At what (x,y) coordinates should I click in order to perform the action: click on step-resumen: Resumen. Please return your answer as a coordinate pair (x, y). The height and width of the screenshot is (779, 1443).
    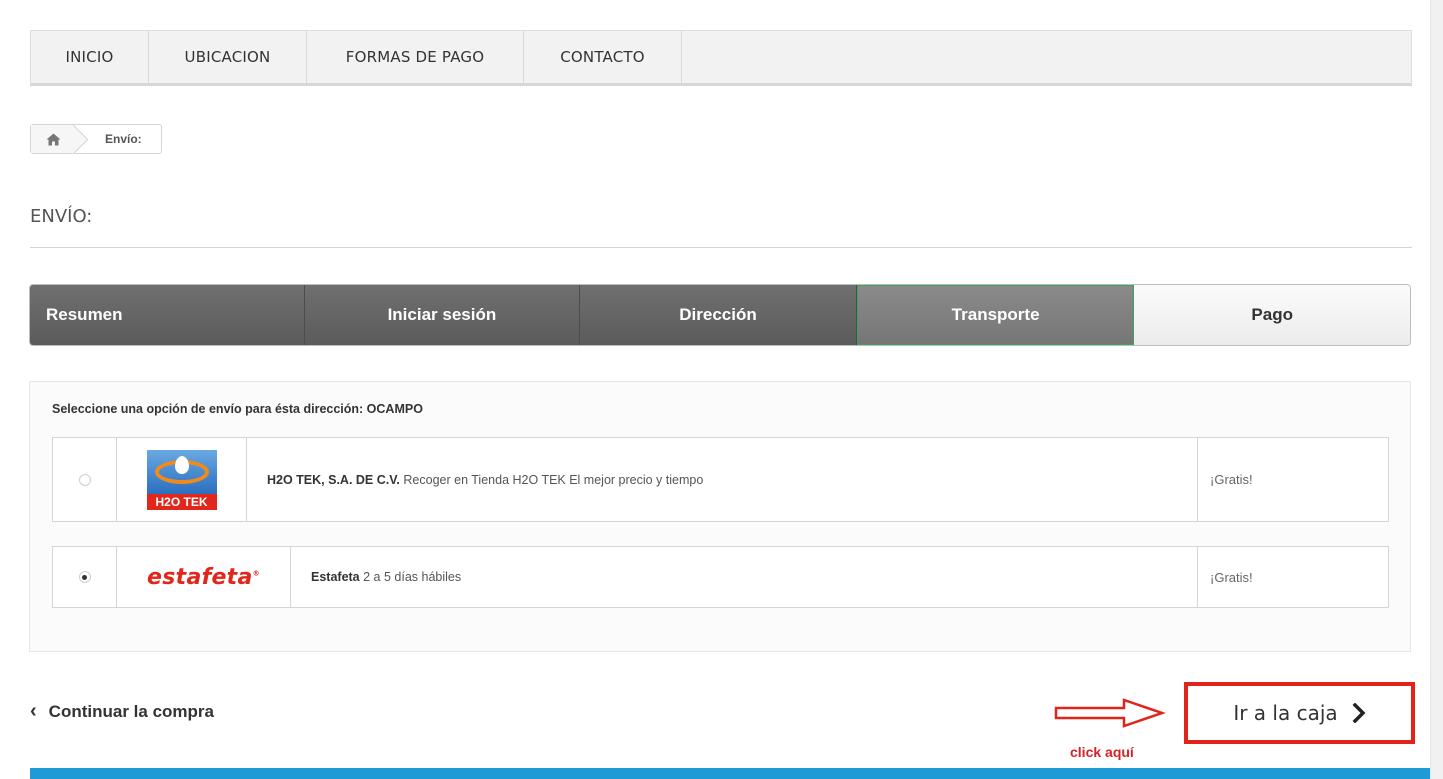
    Looking at the image, I should click on (167, 315).